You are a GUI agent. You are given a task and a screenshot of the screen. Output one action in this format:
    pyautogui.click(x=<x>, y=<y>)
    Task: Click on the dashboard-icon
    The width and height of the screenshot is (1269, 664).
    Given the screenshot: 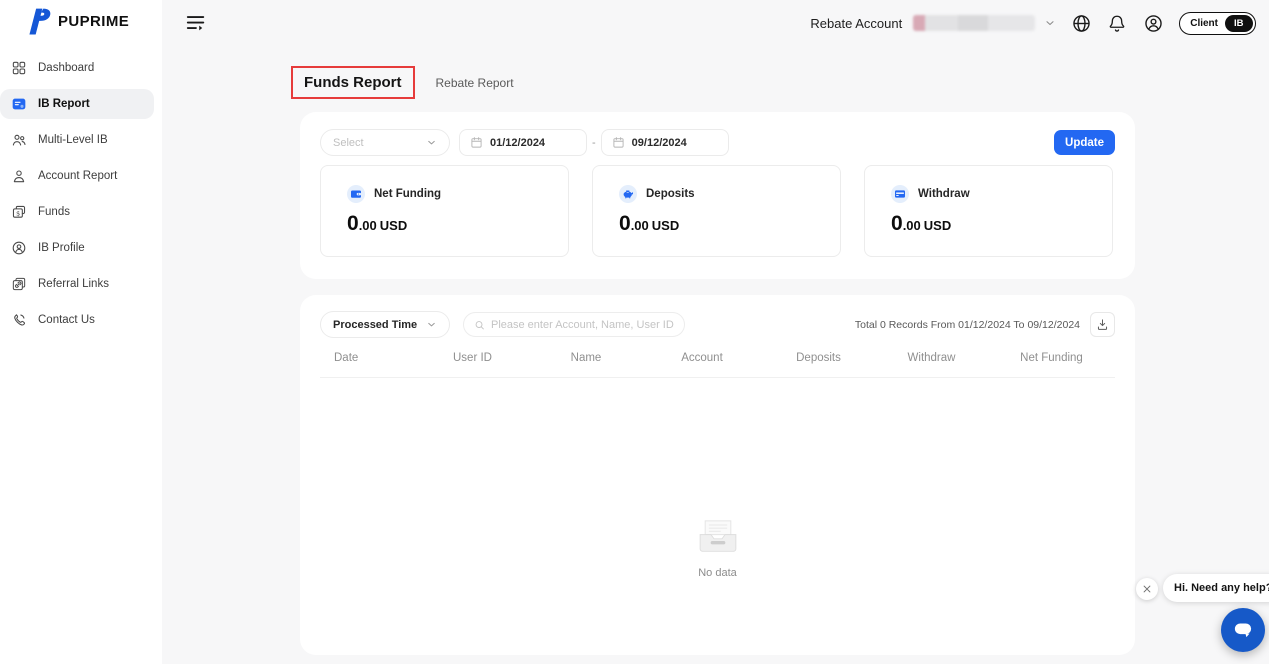 What is the action you would take?
    pyautogui.click(x=19, y=68)
    